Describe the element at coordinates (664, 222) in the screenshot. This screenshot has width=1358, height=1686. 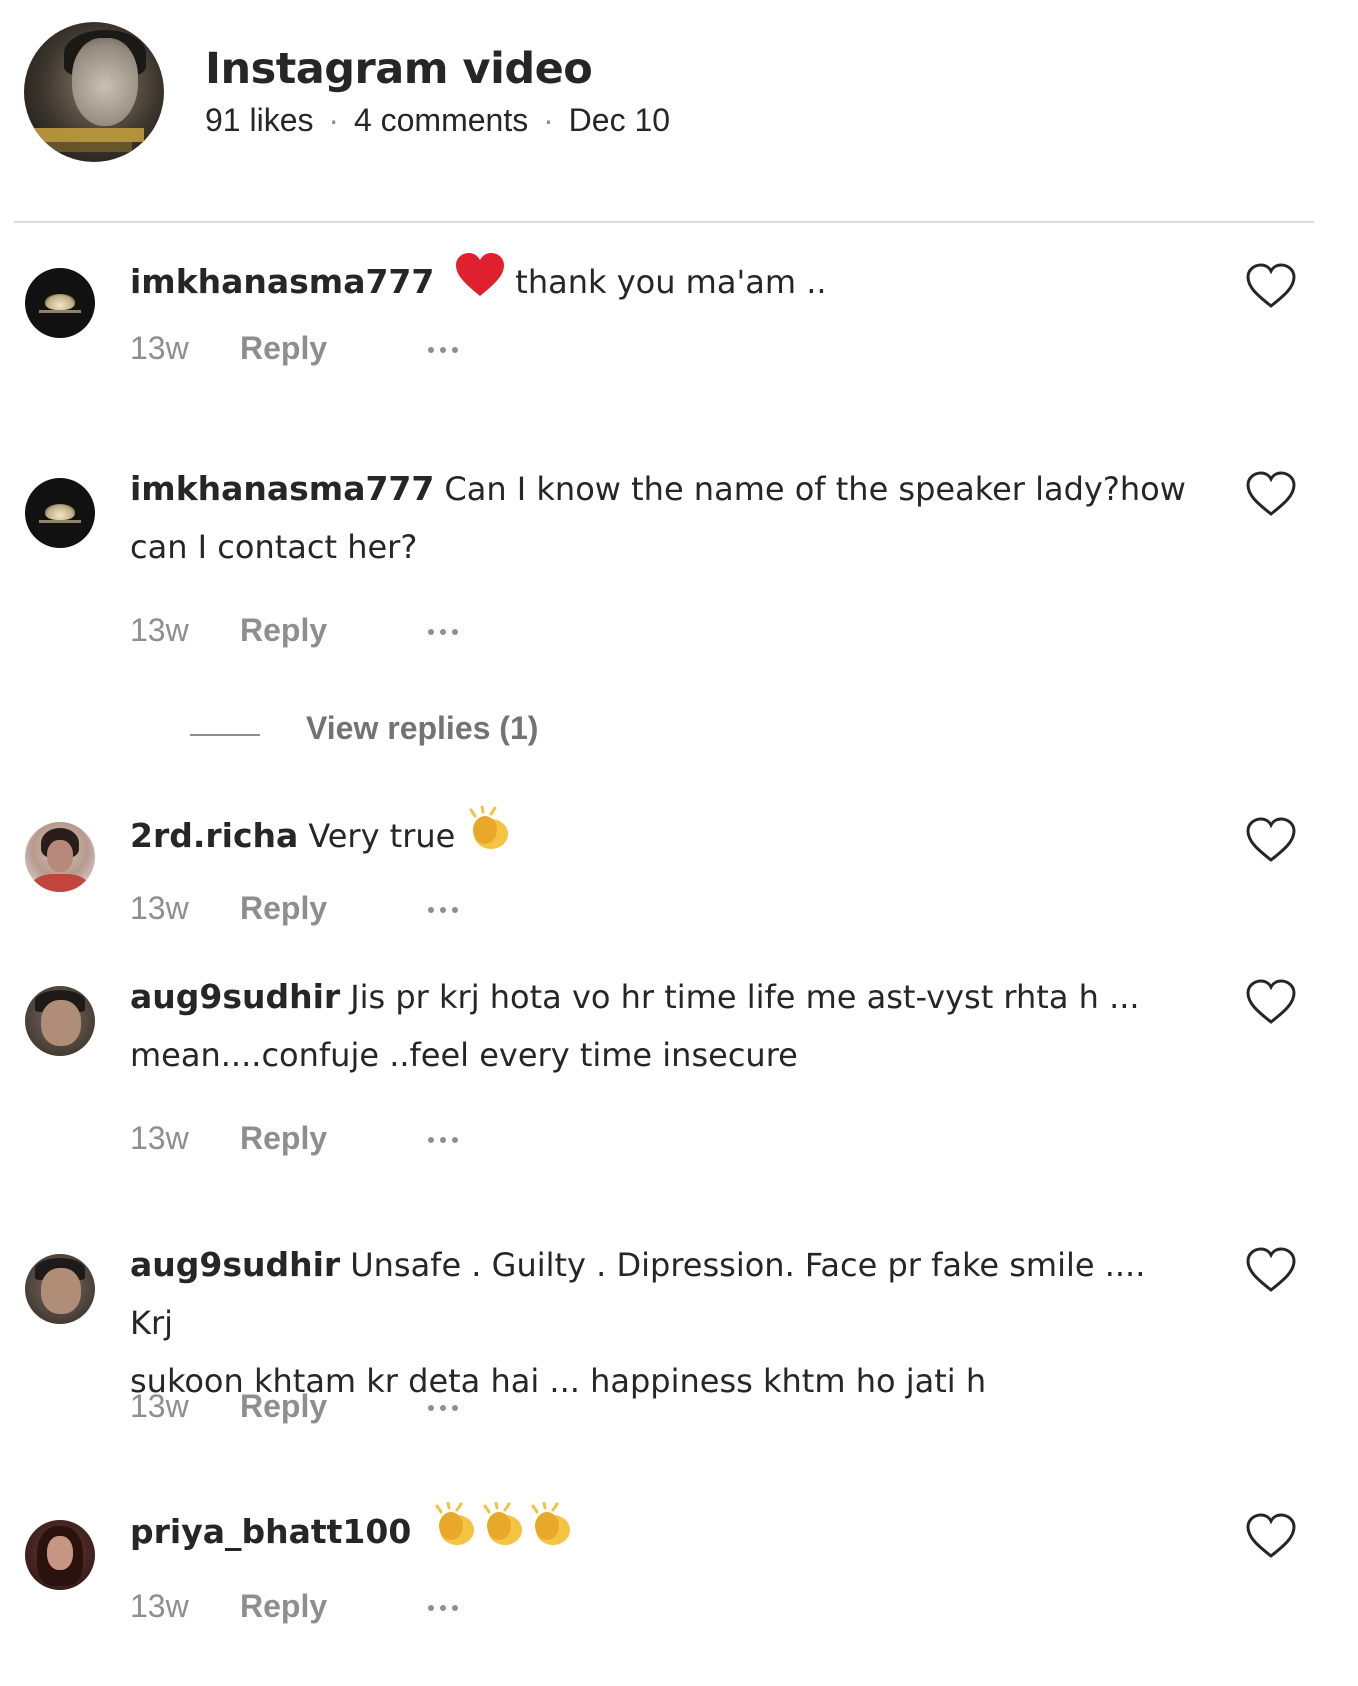
I see `header-divider` at that location.